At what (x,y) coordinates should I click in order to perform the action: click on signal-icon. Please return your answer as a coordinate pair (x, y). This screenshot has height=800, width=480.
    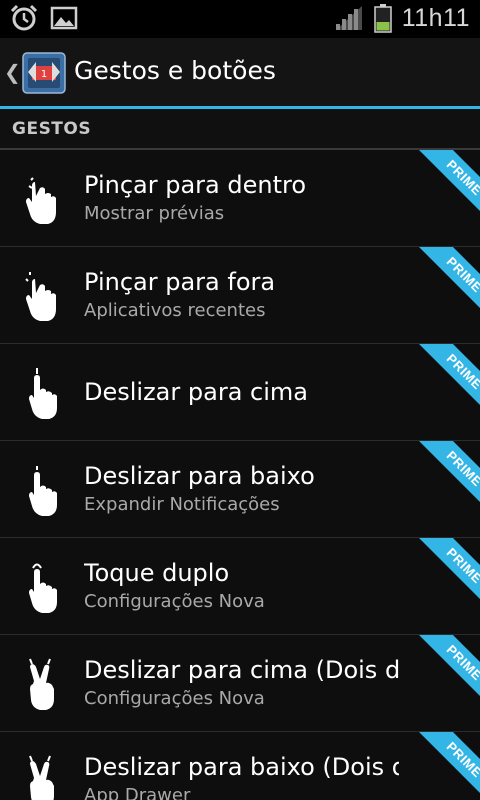
    Looking at the image, I should click on (348, 18).